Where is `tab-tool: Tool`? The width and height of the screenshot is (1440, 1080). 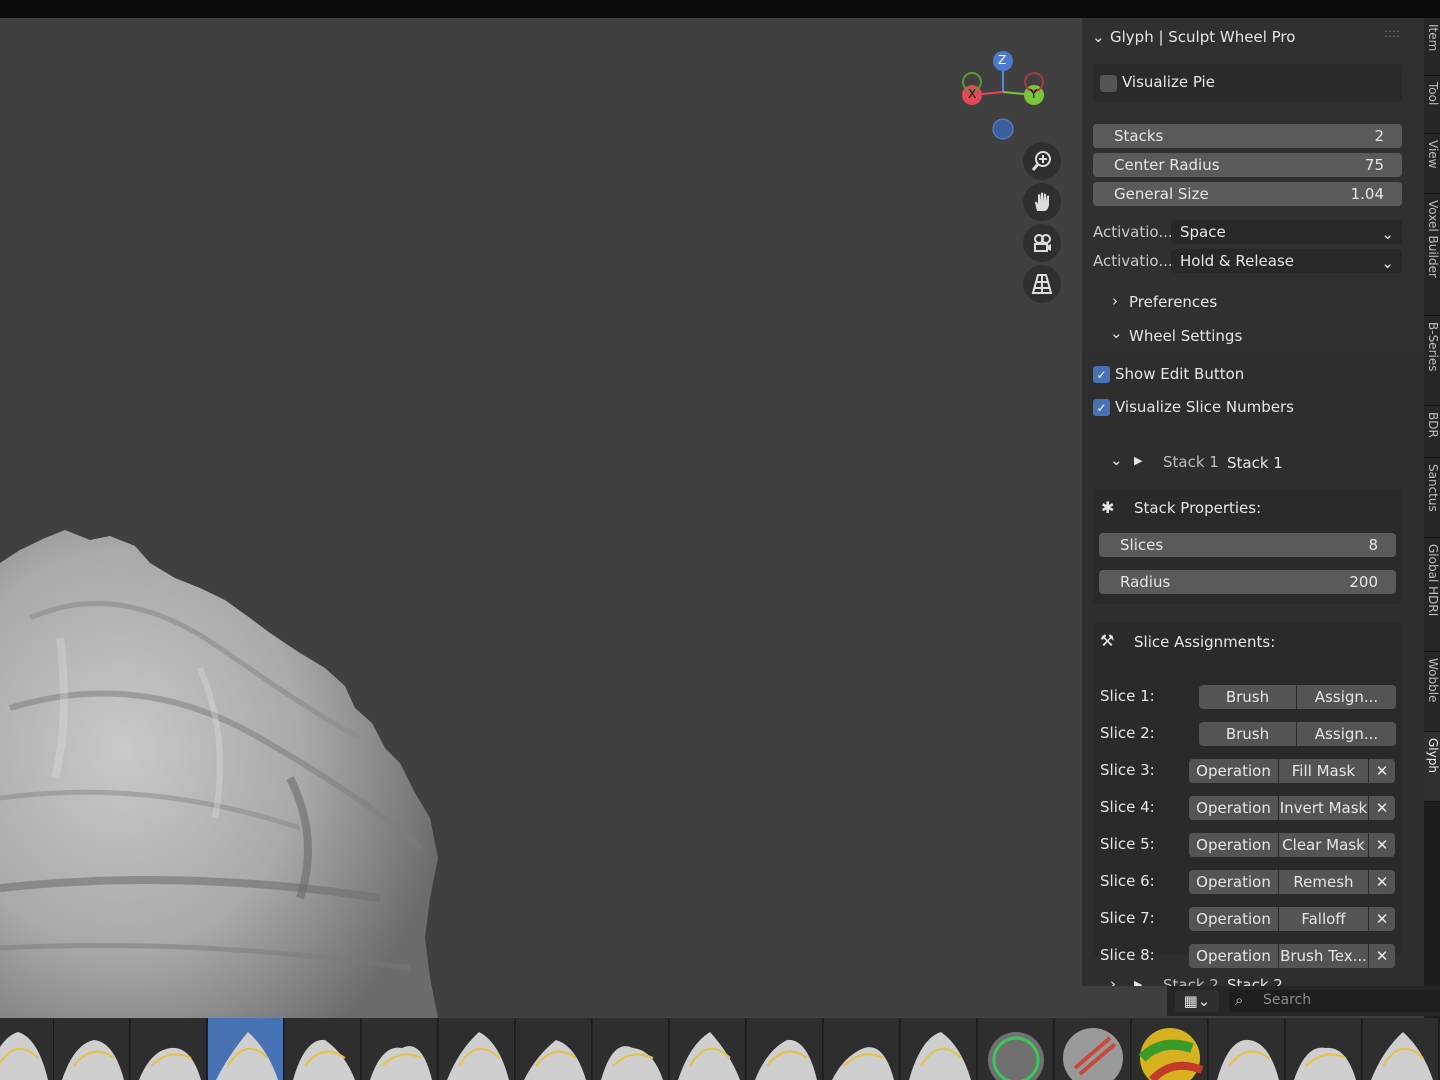 tab-tool: Tool is located at coordinates (1432, 105).